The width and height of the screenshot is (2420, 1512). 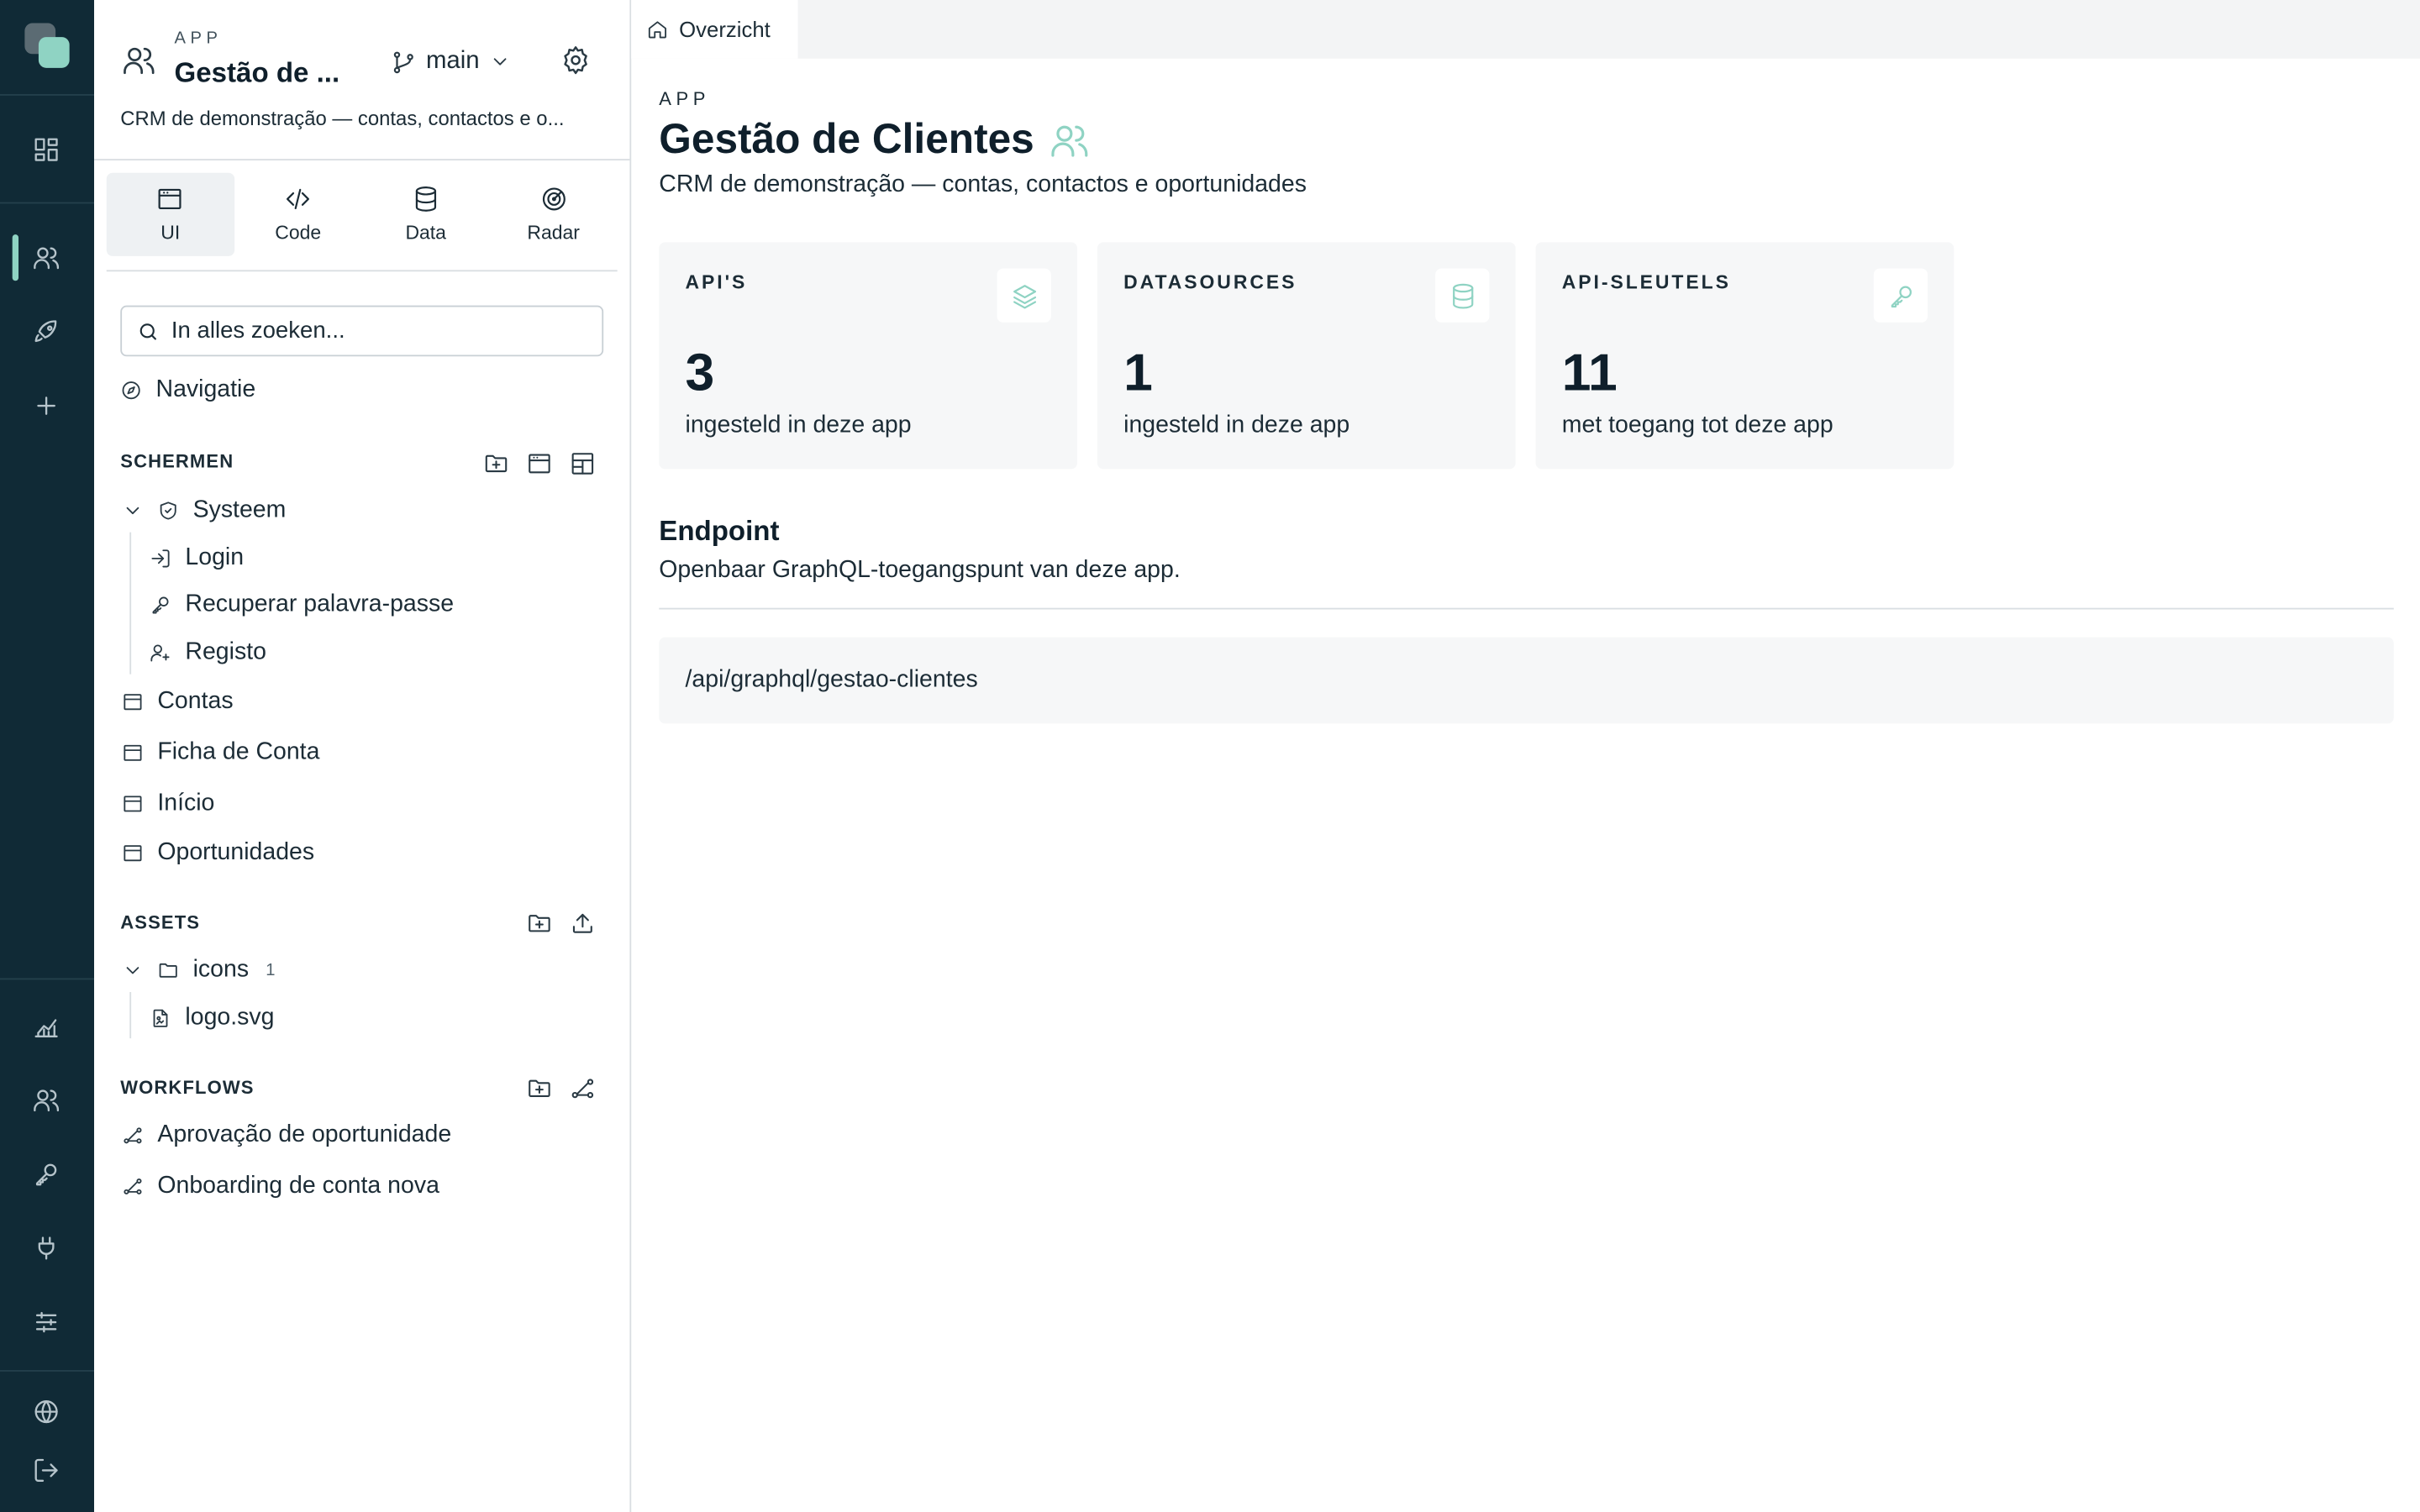 I want to click on radar-icon, so click(x=554, y=199).